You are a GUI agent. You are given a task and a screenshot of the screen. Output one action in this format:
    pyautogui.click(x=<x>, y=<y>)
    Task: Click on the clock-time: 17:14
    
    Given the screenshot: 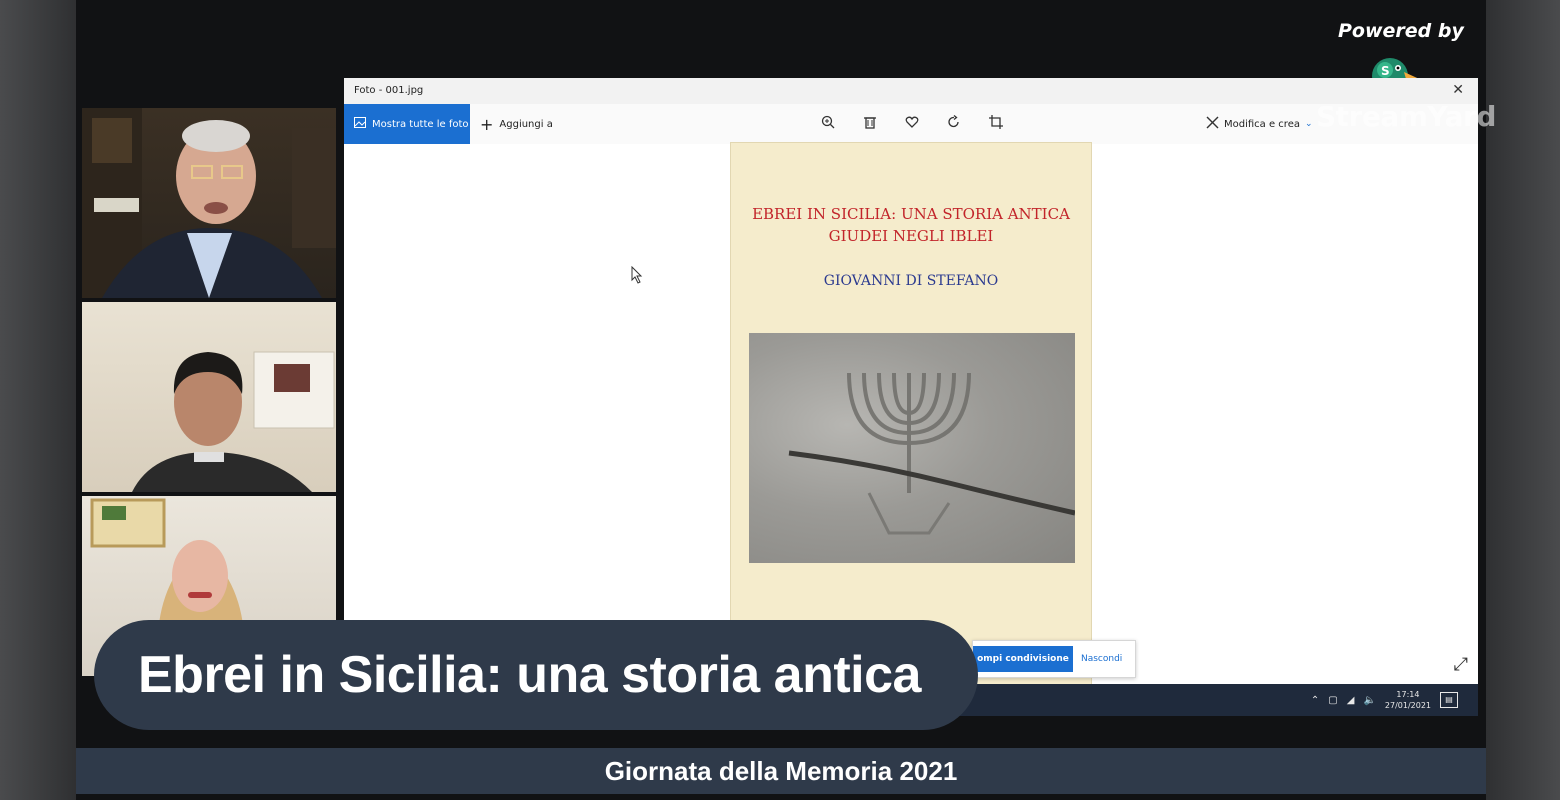 What is the action you would take?
    pyautogui.click(x=1408, y=694)
    